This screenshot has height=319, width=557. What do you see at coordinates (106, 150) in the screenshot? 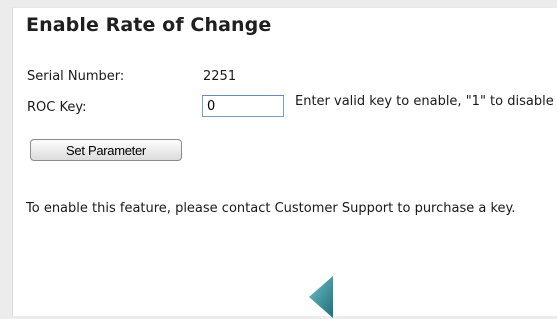
I see `set-parameter-button: Set Parameter` at bounding box center [106, 150].